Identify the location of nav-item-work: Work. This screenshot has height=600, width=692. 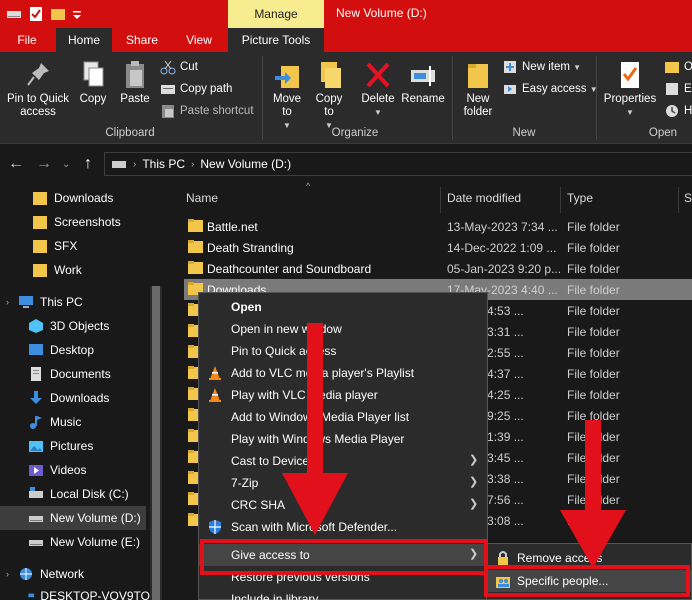
(75, 270).